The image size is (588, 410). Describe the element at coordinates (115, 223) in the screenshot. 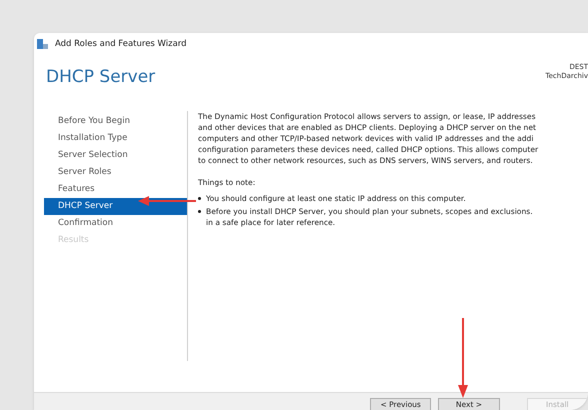

I see `wizard-step: Confirmation` at that location.